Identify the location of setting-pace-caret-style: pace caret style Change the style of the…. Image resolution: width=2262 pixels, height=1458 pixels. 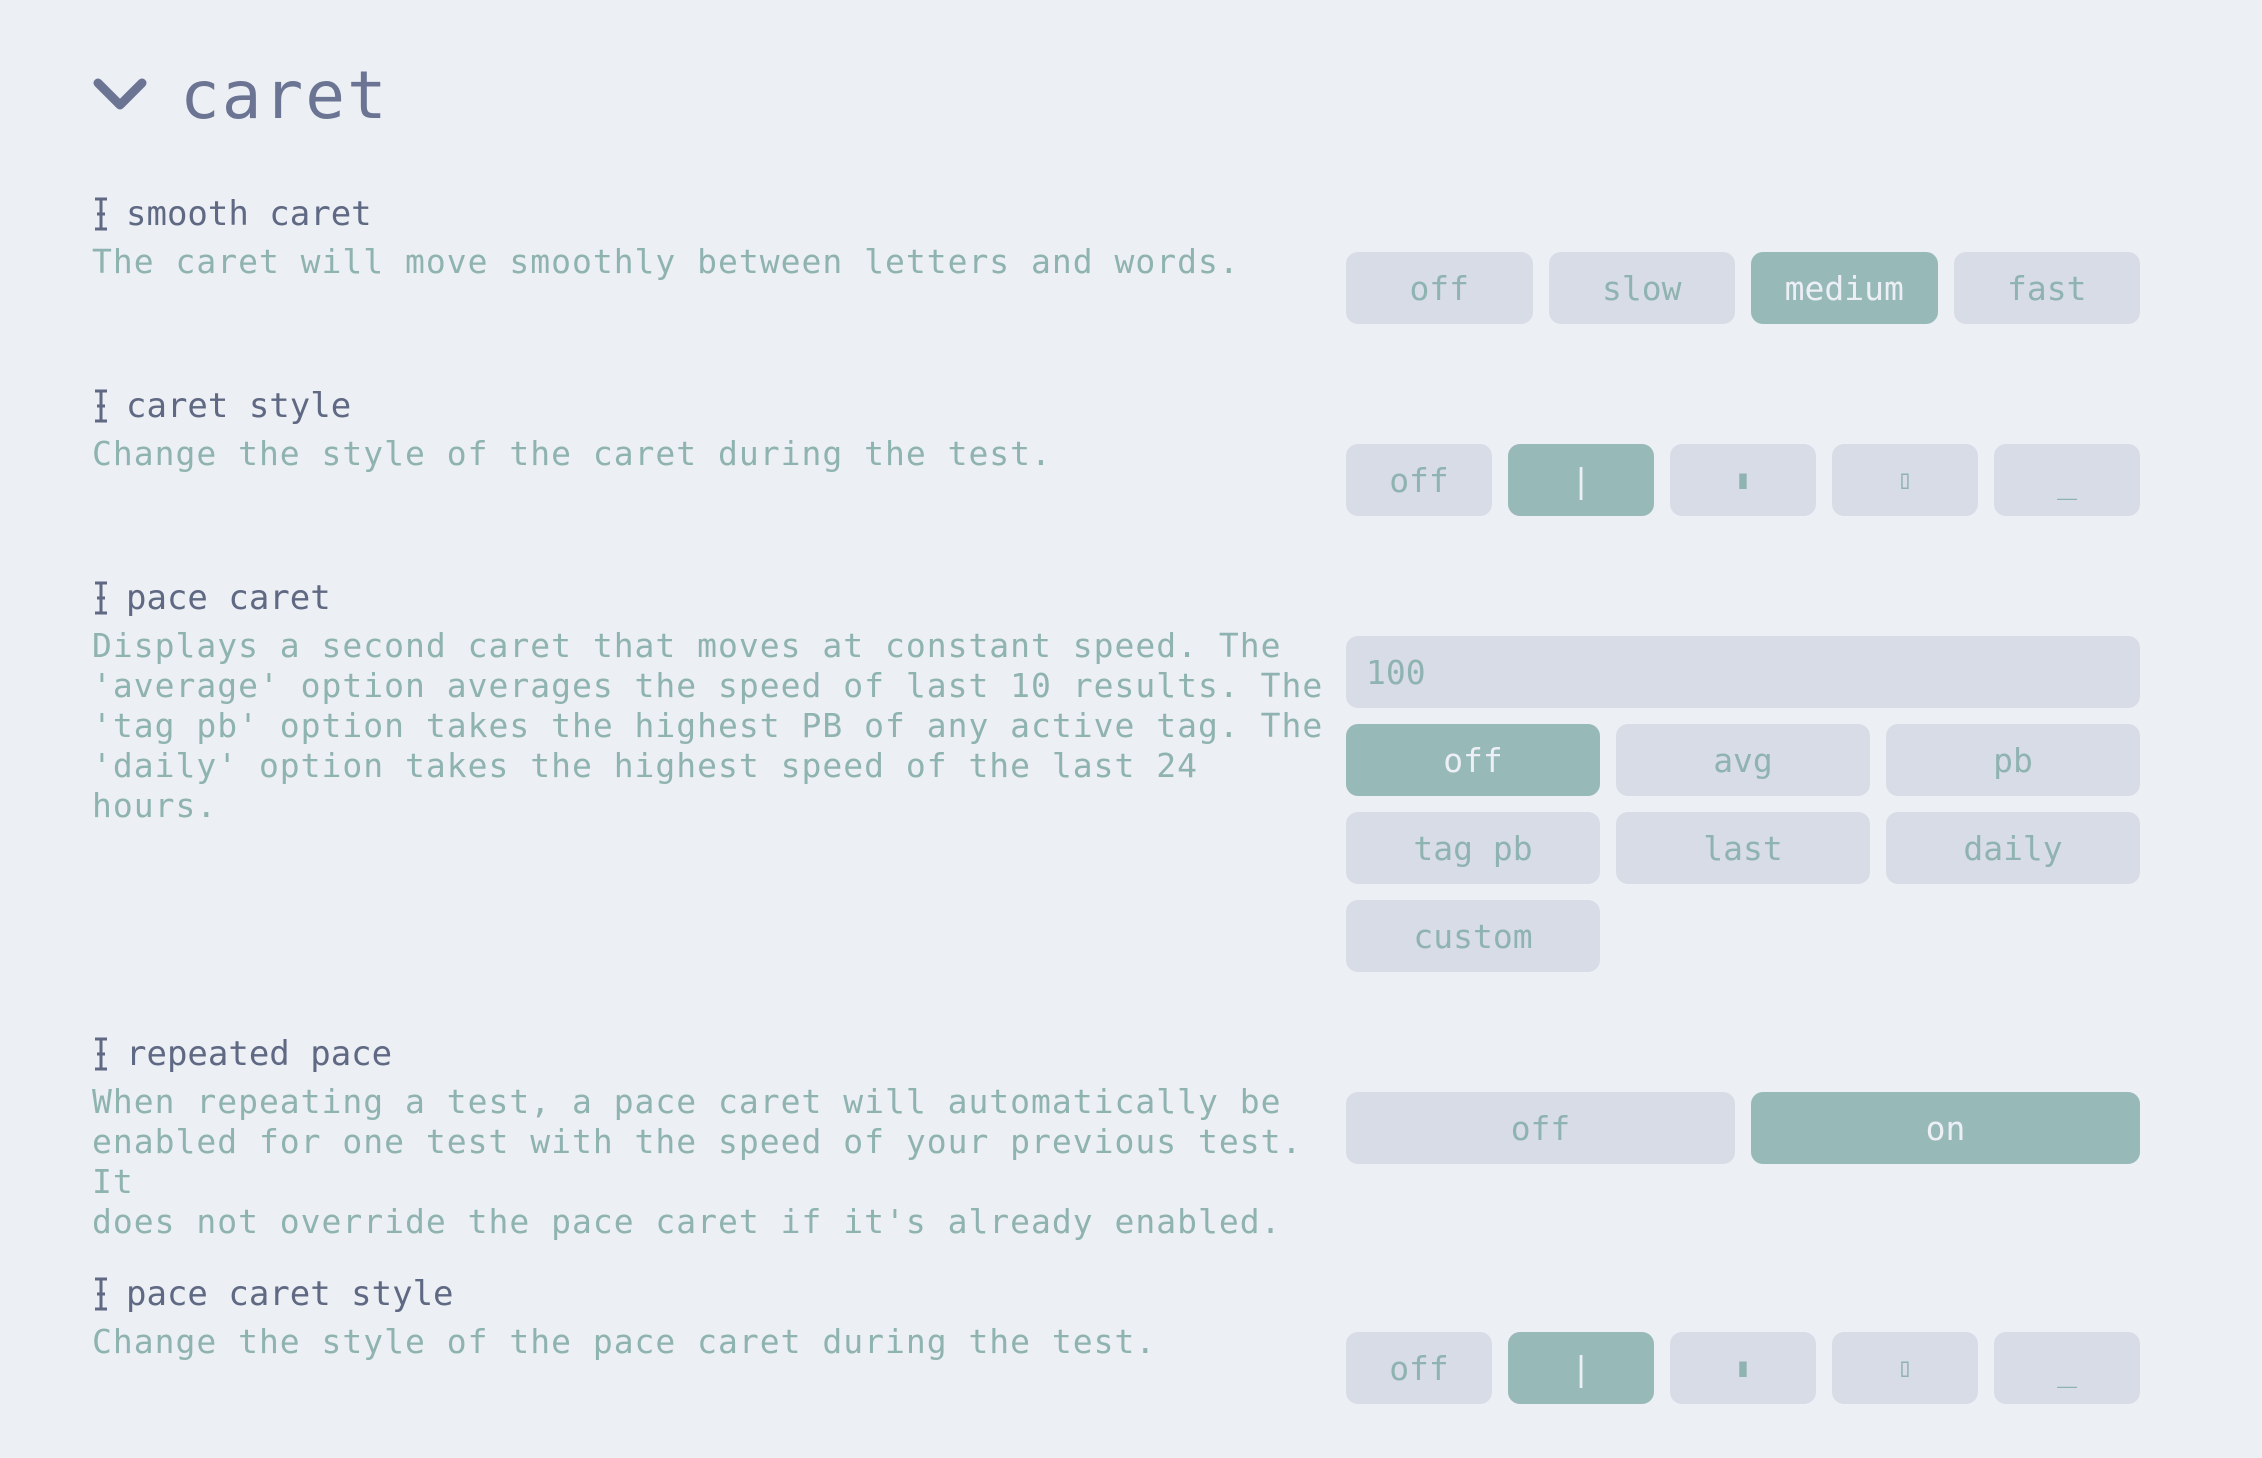
(1117, 1338).